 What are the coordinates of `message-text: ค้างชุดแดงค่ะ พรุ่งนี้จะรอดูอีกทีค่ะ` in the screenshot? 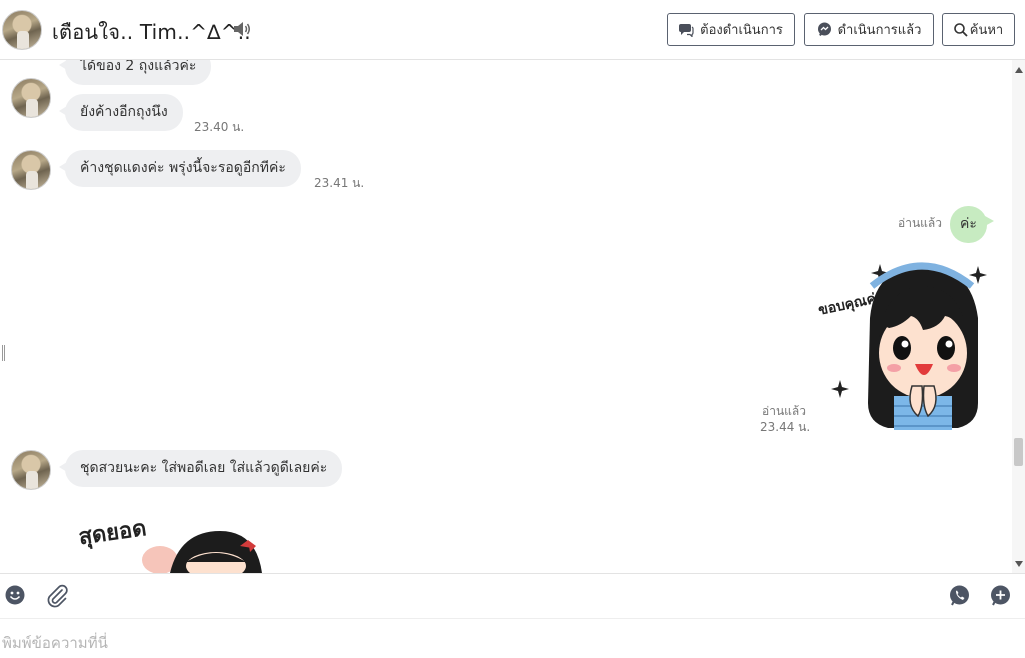 It's located at (183, 168).